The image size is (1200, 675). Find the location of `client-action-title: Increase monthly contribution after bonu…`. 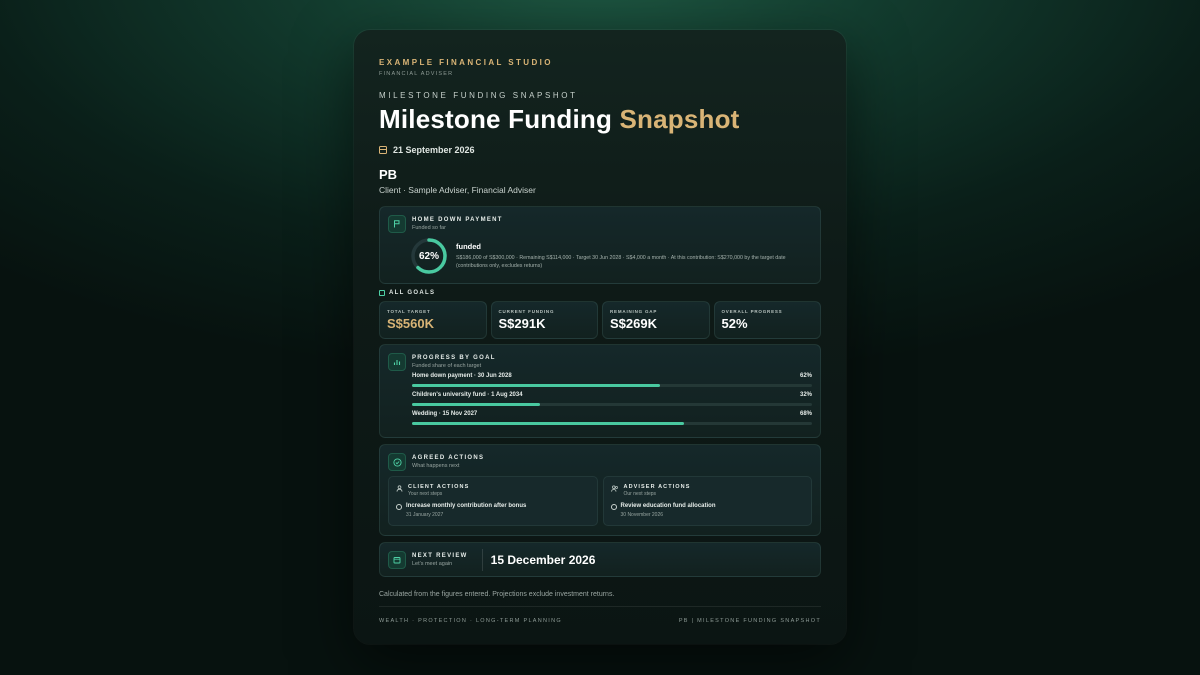

client-action-title: Increase monthly contribution after bonu… is located at coordinates (466, 506).